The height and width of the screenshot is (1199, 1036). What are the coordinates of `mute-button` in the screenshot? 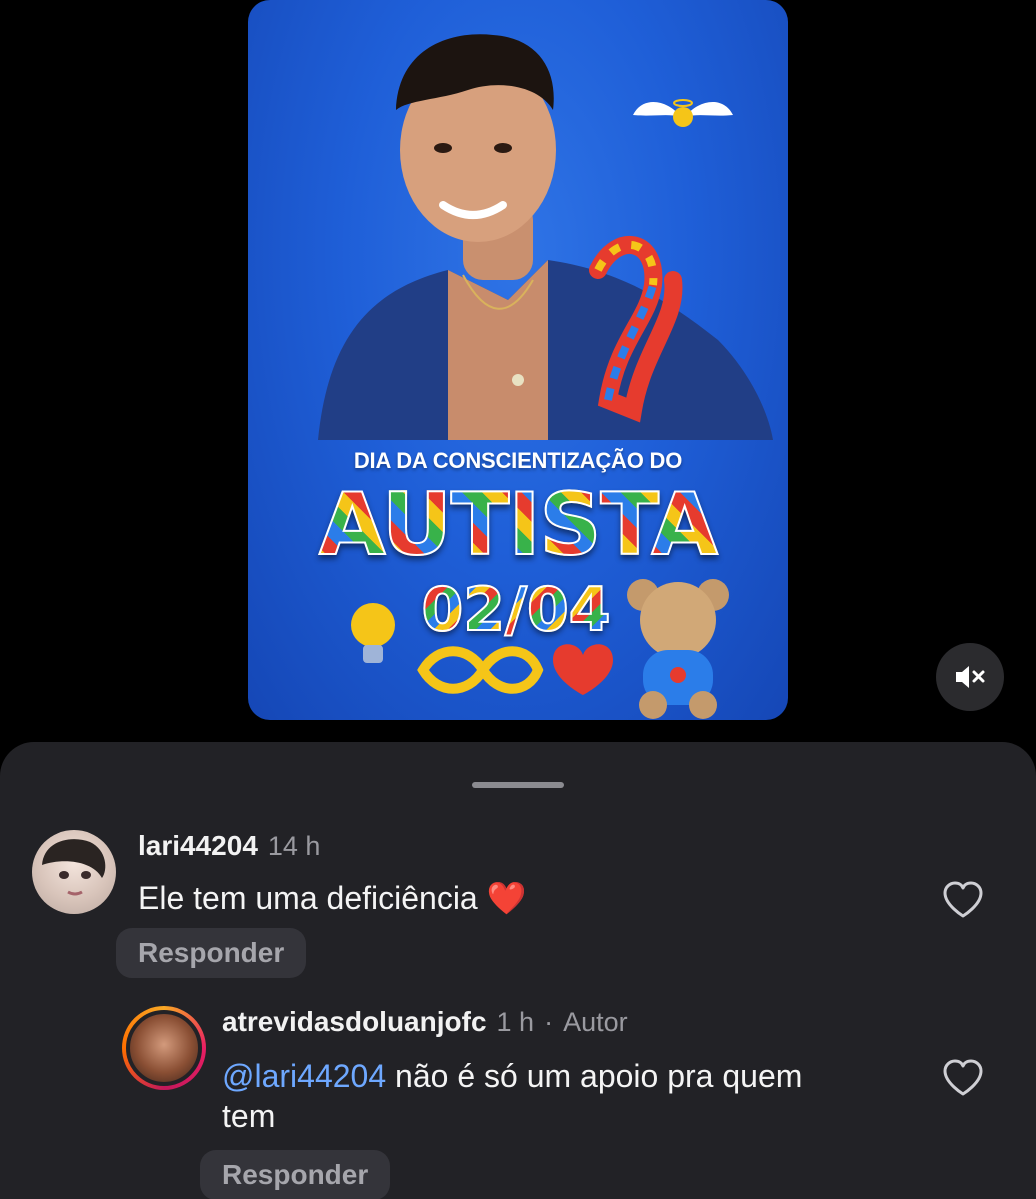 It's located at (970, 677).